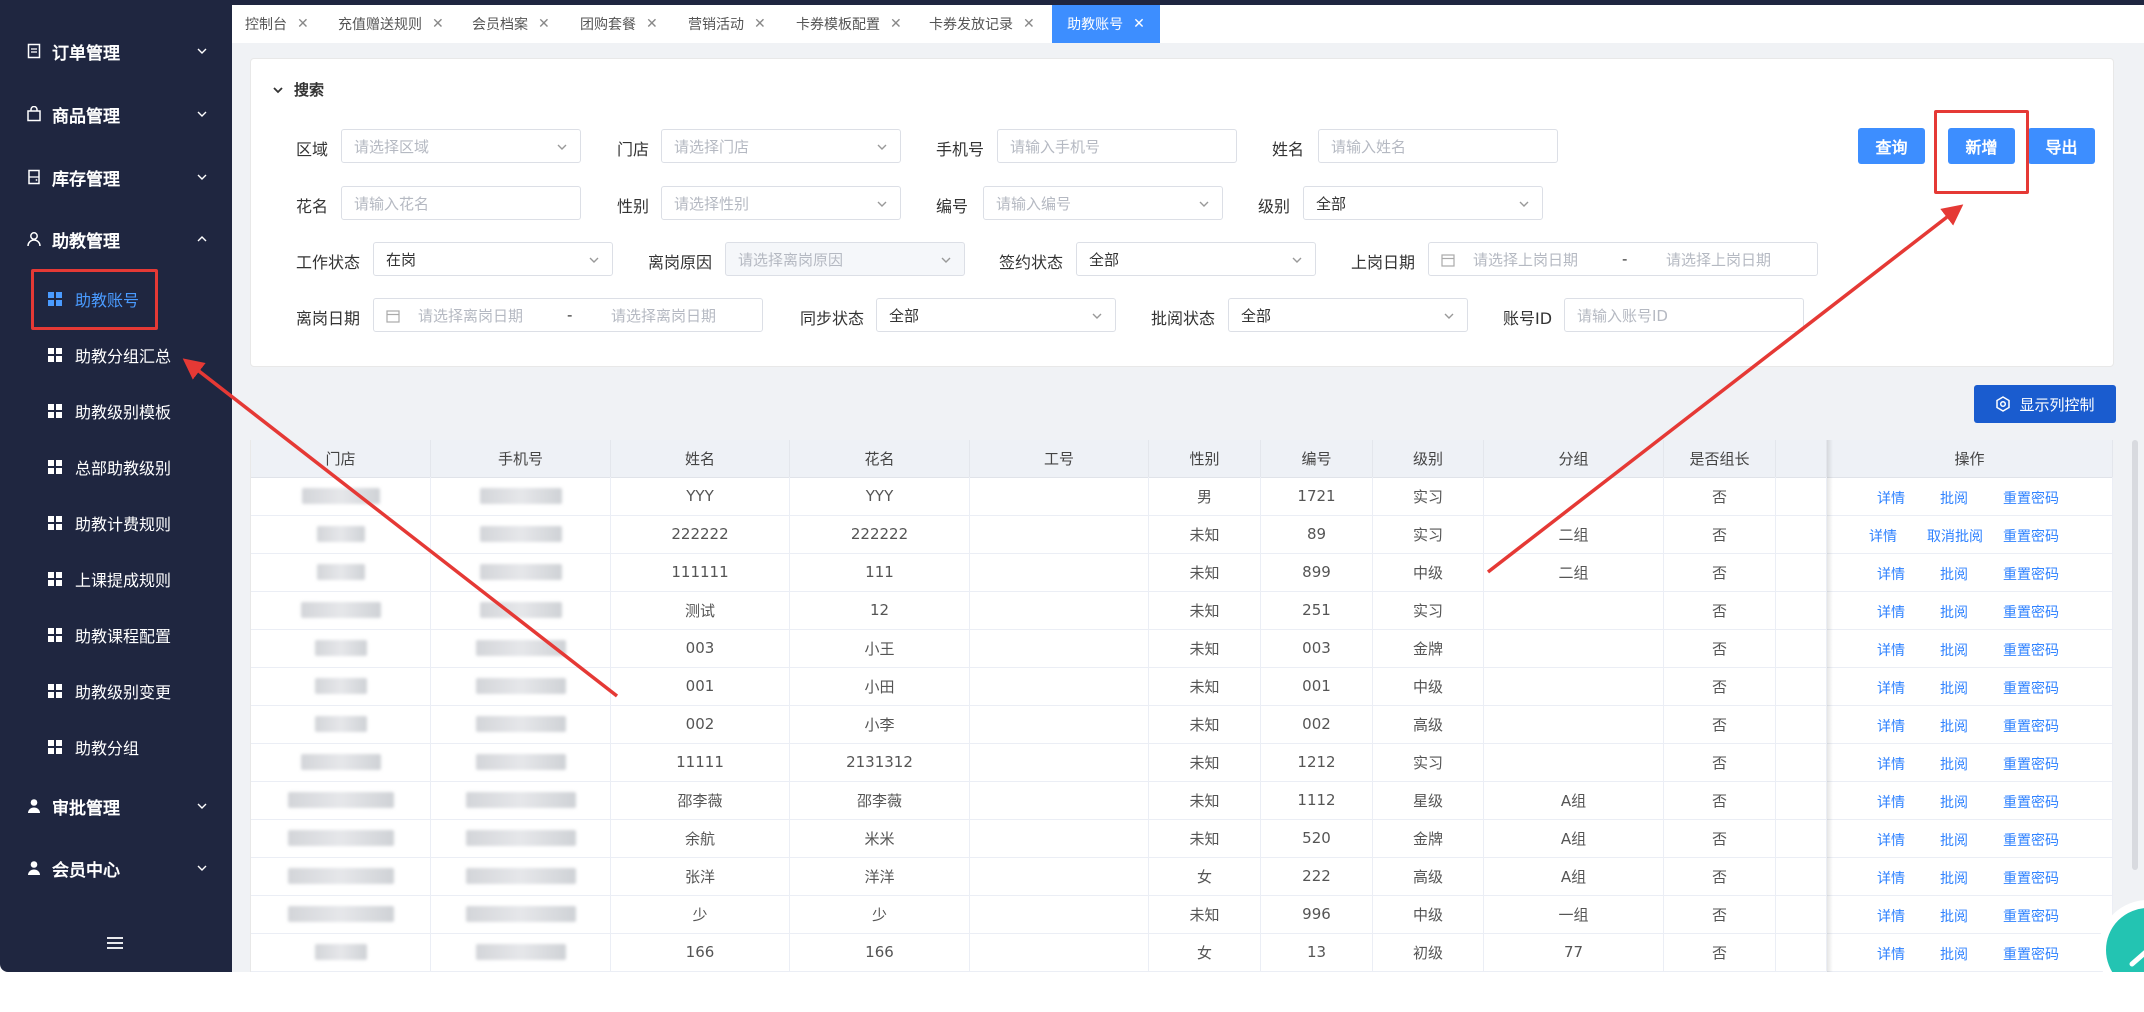 The image size is (2144, 1012). I want to click on onboard-date-range: 请选择上岗日期 - 请选择上岗日期, so click(1623, 259).